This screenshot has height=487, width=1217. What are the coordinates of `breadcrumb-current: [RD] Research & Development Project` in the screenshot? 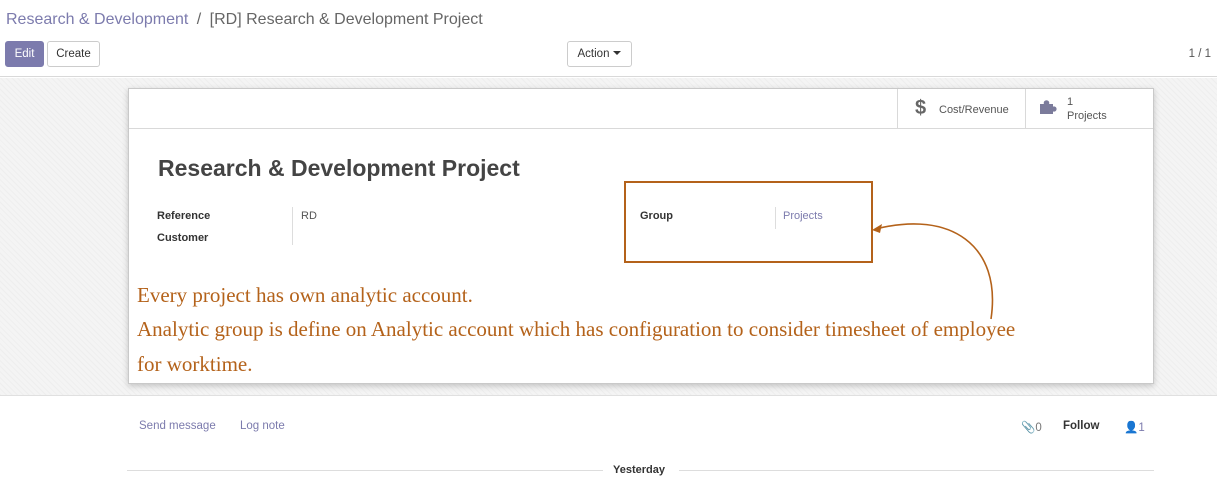 It's located at (346, 19).